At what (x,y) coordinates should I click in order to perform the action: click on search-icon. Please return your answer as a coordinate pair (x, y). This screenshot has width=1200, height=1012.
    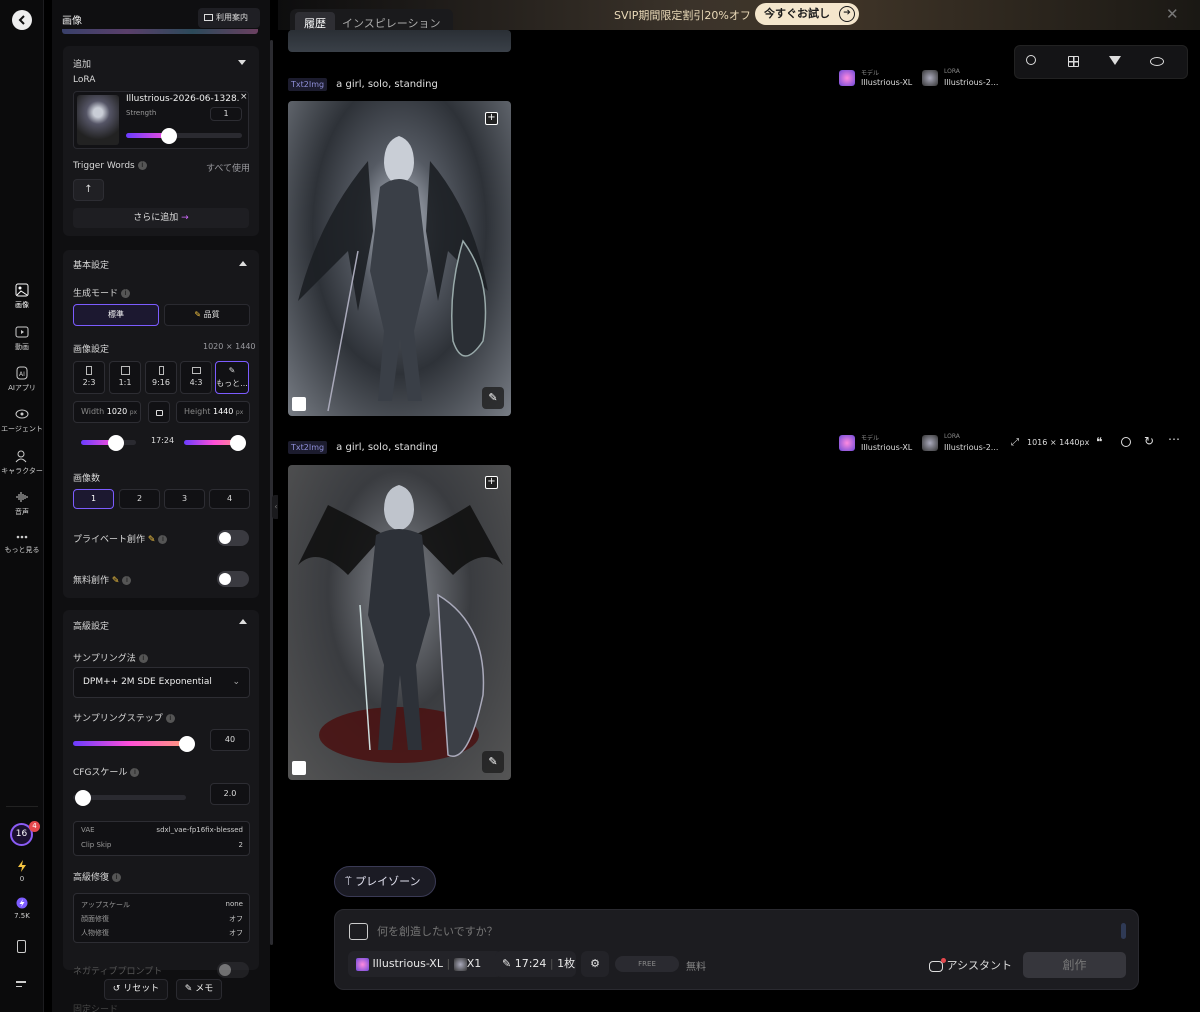
    Looking at the image, I should click on (1031, 60).